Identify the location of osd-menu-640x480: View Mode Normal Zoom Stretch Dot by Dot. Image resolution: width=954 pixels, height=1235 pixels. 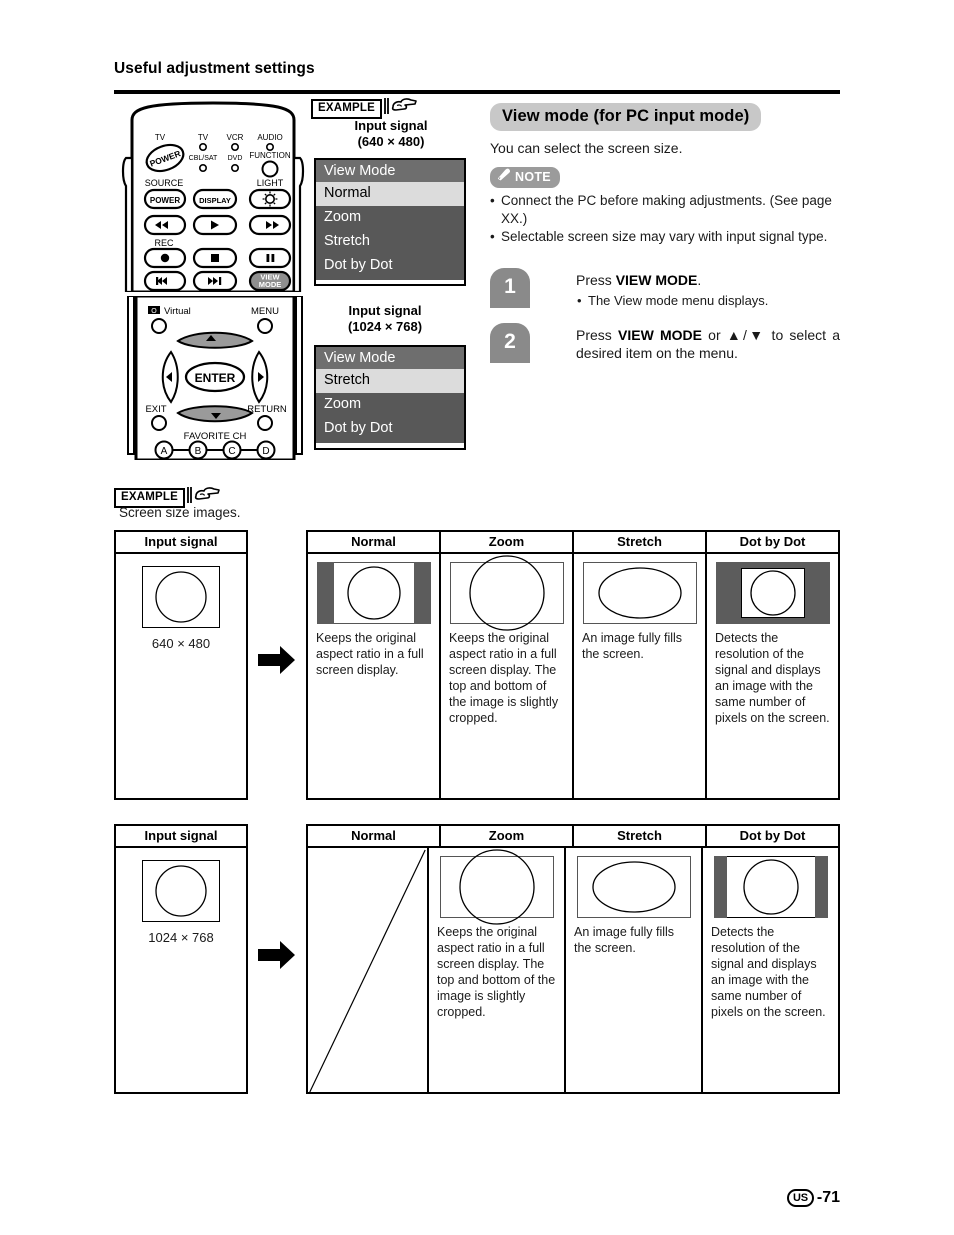
(390, 222).